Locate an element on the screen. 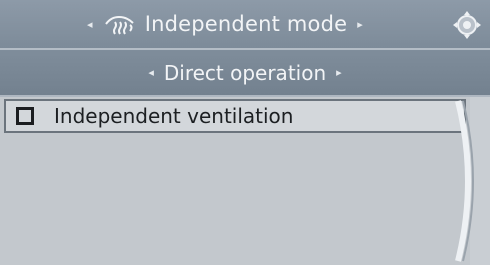 The height and width of the screenshot is (265, 490). arrow-right-icon: ▸ is located at coordinates (360, 24).